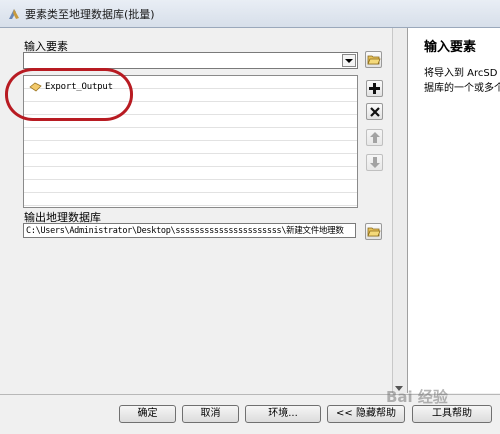 The height and width of the screenshot is (434, 500). Describe the element at coordinates (190, 60) in the screenshot. I see `input-features-dropdown` at that location.